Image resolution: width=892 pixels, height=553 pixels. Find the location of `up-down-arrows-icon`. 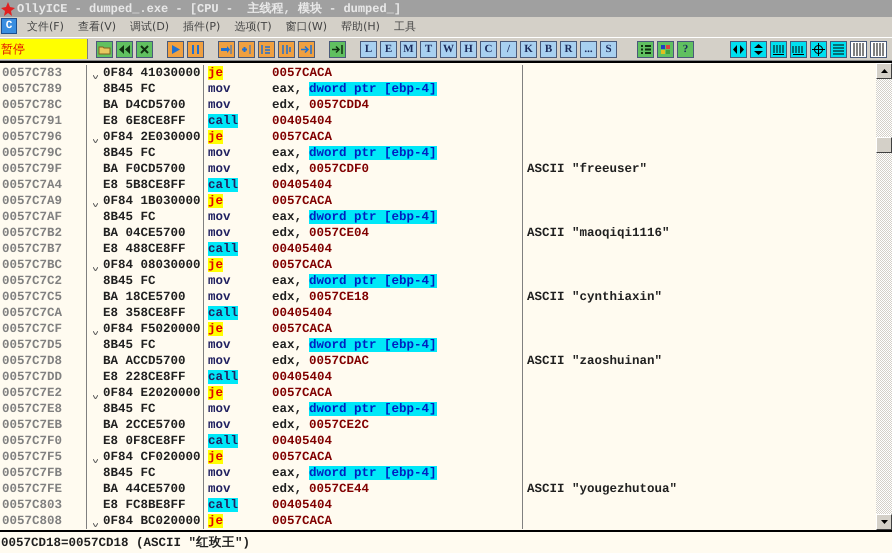

up-down-arrows-icon is located at coordinates (758, 49).